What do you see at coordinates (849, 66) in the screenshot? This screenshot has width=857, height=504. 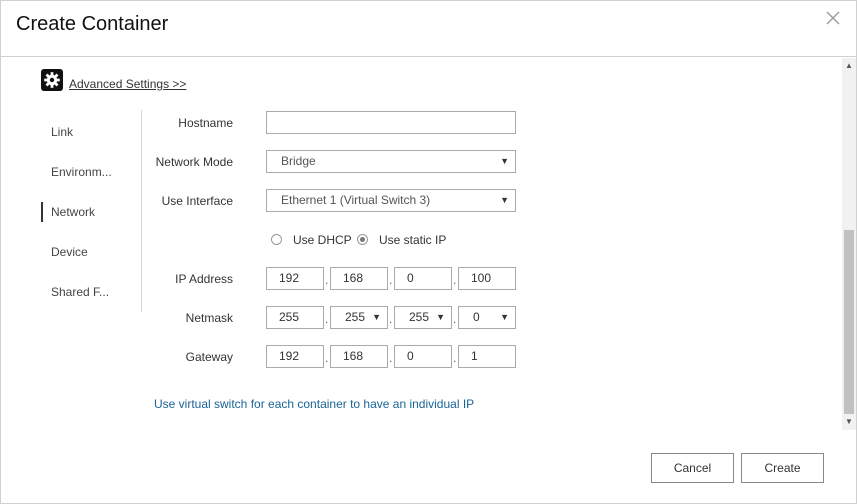 I see `scroll-up-arrow-icon: ▲` at bounding box center [849, 66].